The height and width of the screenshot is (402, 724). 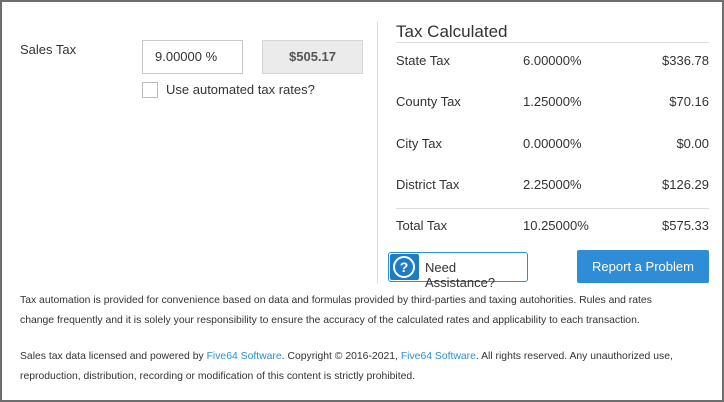 What do you see at coordinates (192, 57) in the screenshot?
I see `sales-tax-rate-input: 9.00000 %` at bounding box center [192, 57].